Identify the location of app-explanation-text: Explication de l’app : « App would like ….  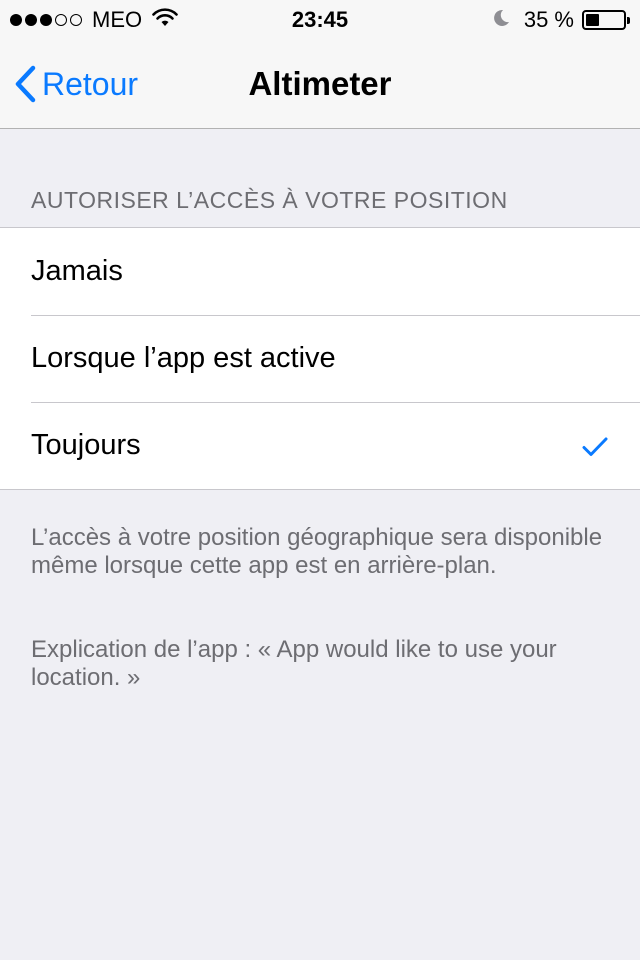
(294, 663).